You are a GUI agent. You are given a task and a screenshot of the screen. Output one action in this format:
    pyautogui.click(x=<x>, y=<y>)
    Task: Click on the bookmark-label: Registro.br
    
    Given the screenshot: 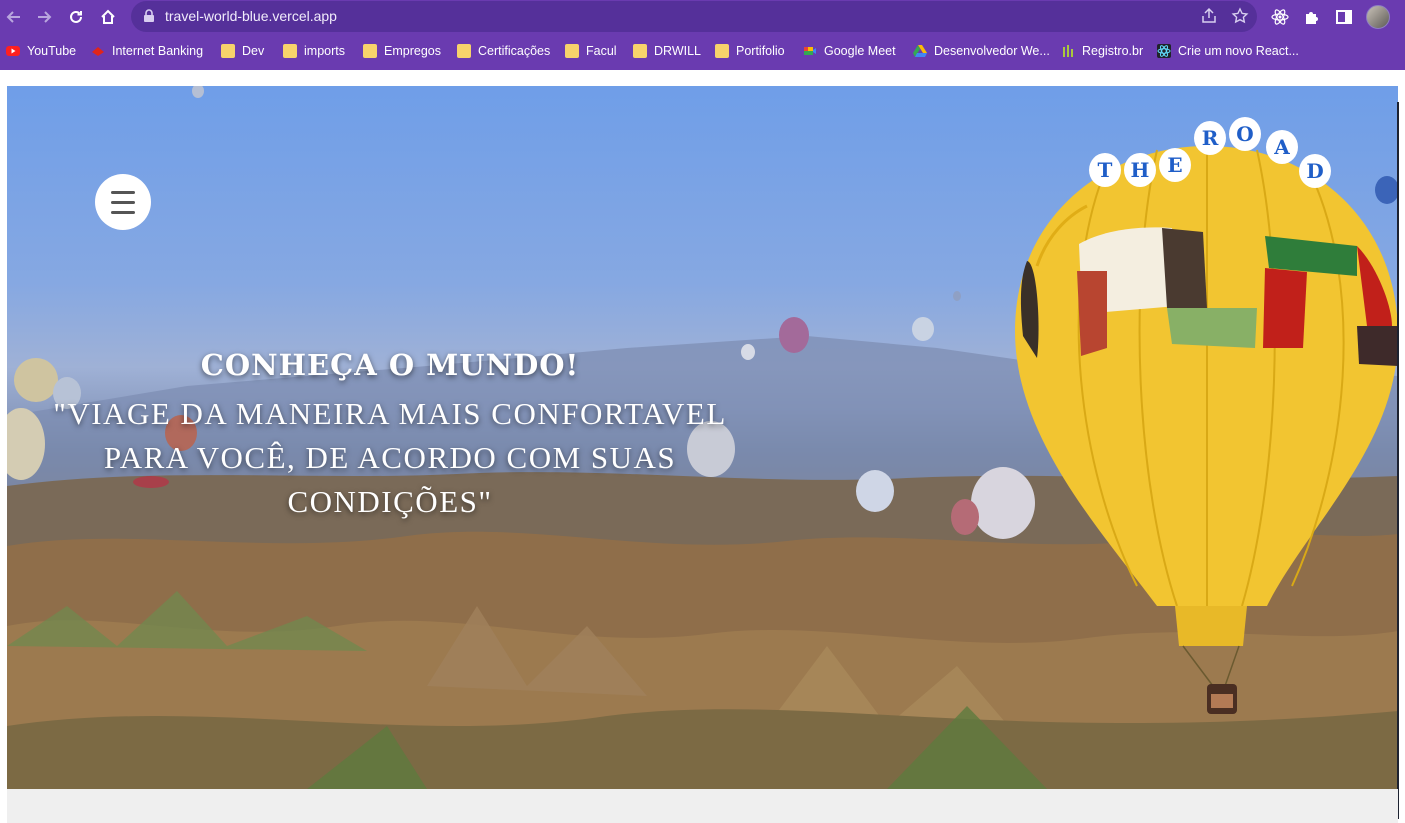 What is the action you would take?
    pyautogui.click(x=1113, y=51)
    